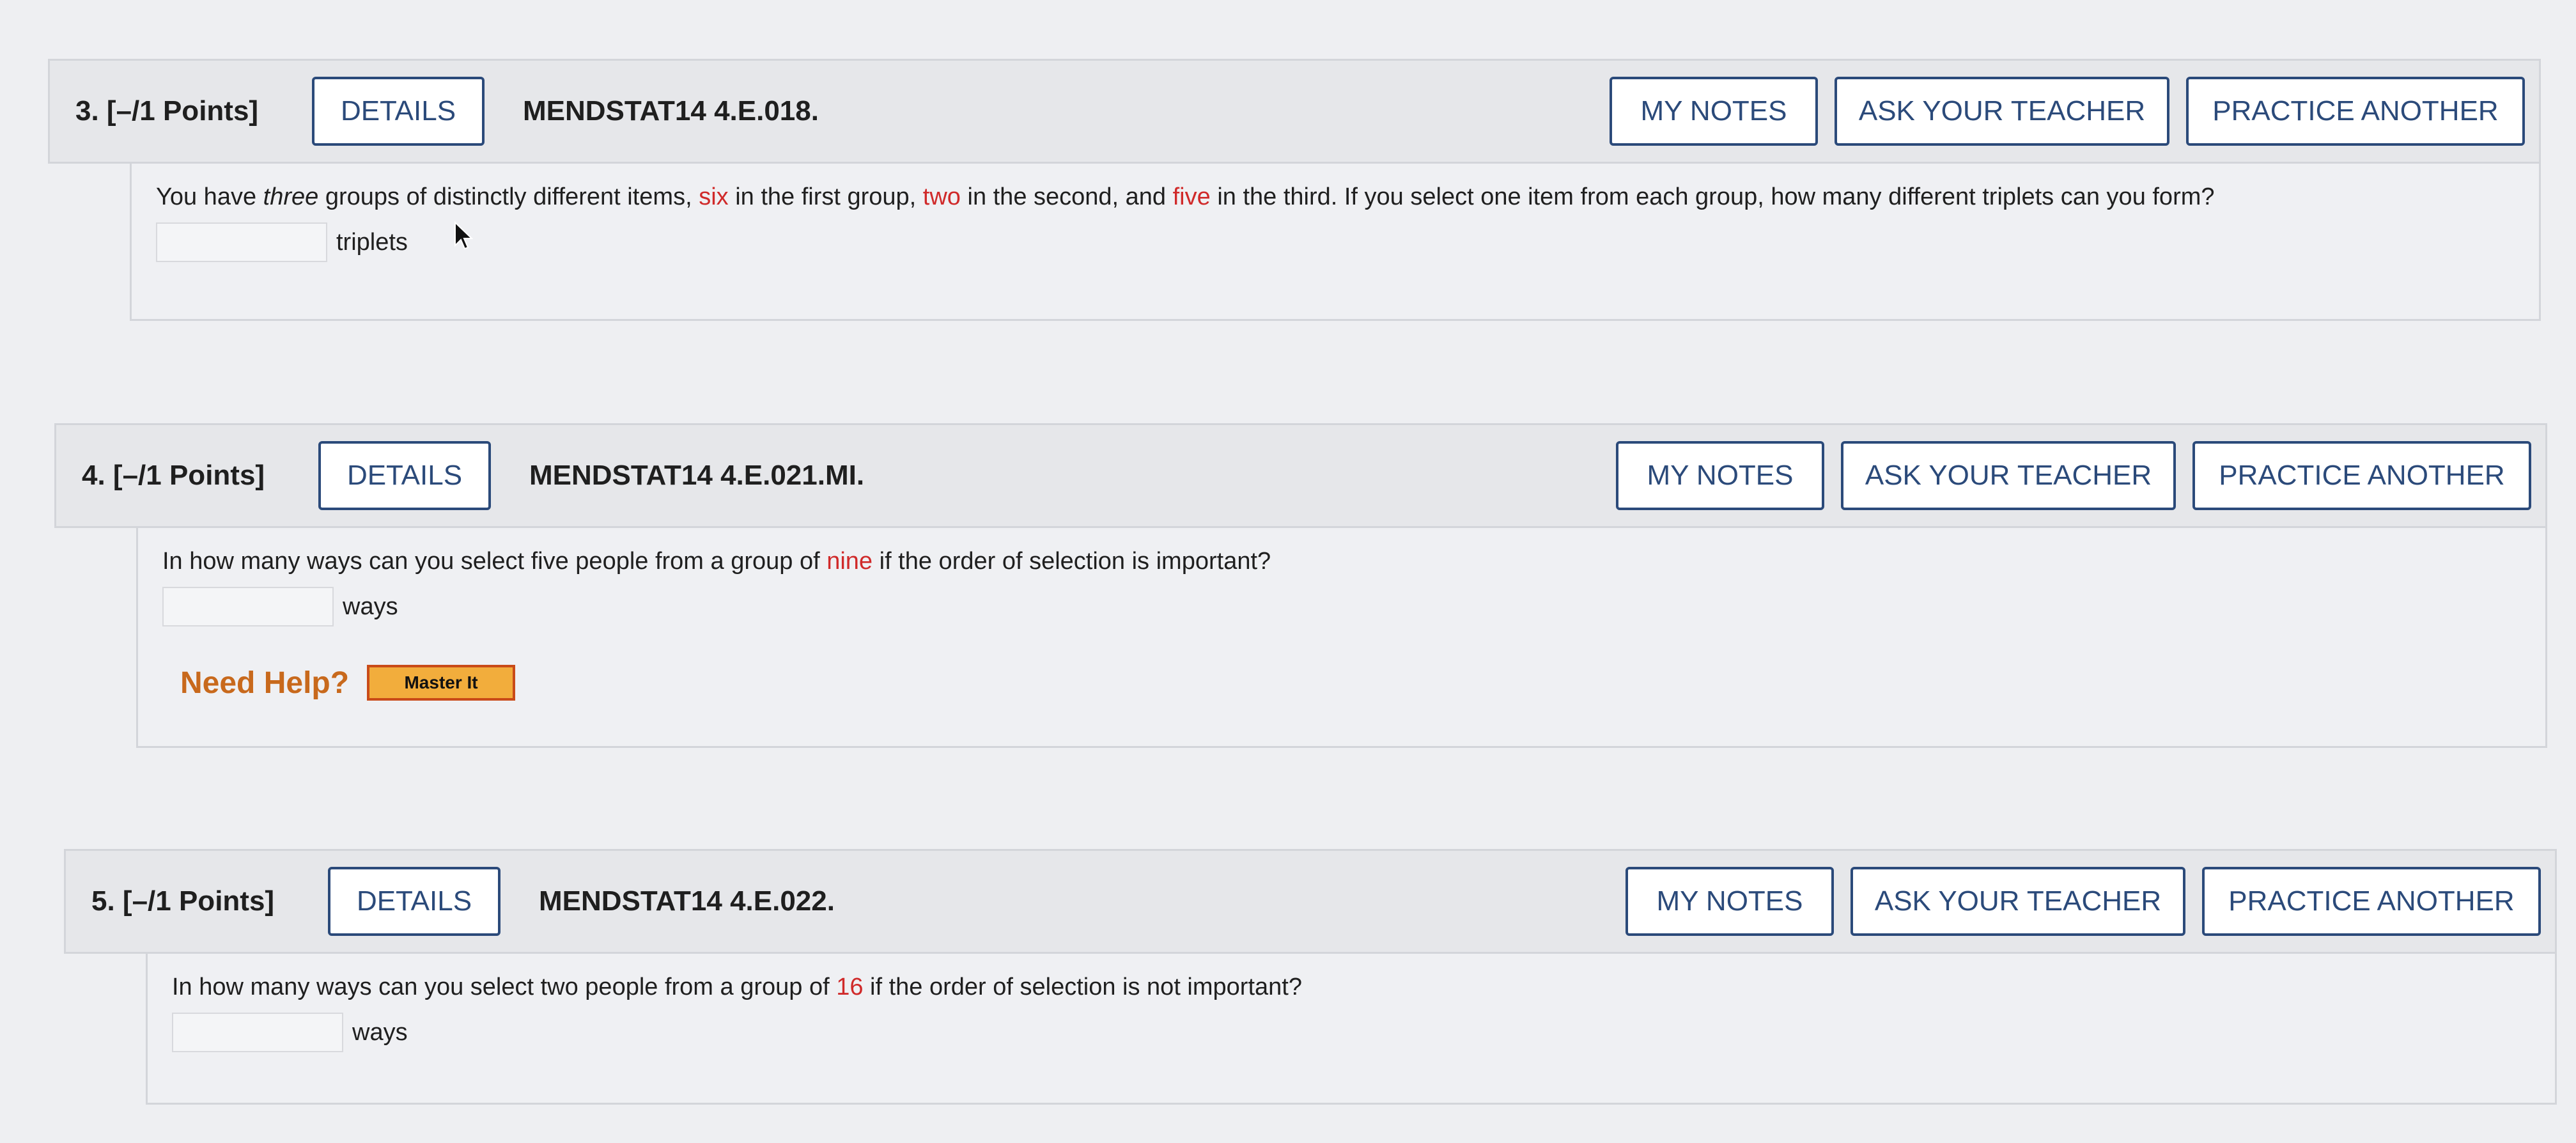  What do you see at coordinates (850, 561) in the screenshot?
I see `variable-value: nine` at bounding box center [850, 561].